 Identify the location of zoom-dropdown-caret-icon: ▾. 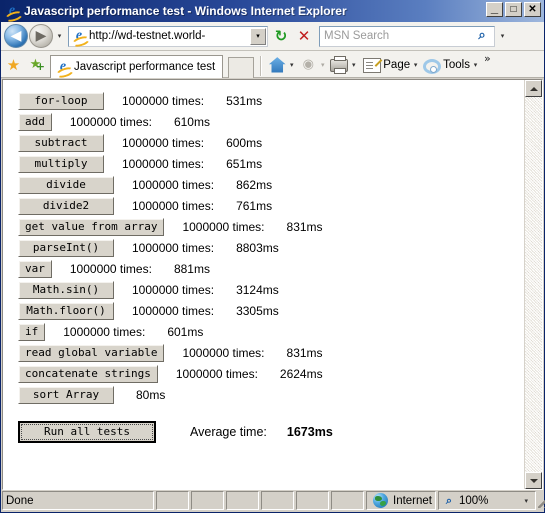
(528, 501).